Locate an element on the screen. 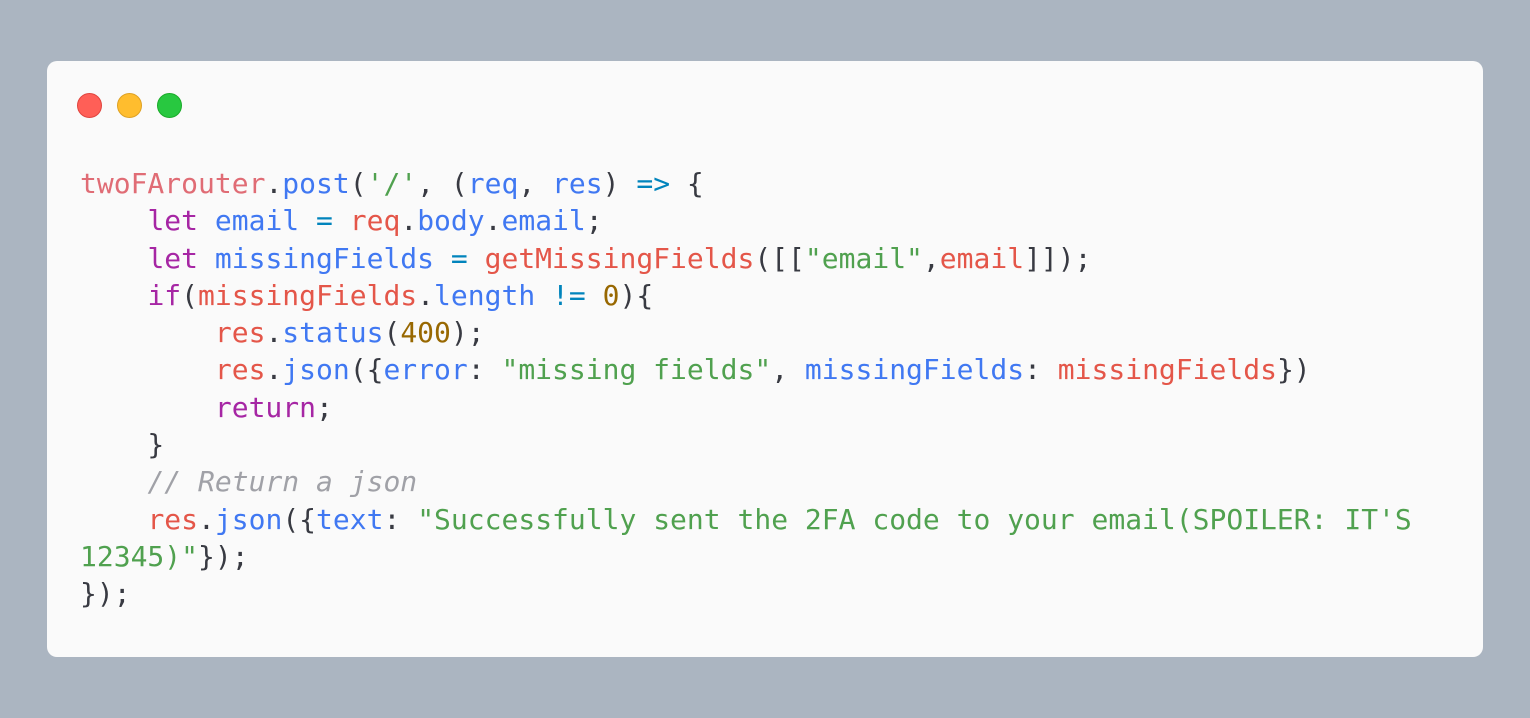  minimize-dot-icon is located at coordinates (129, 105).